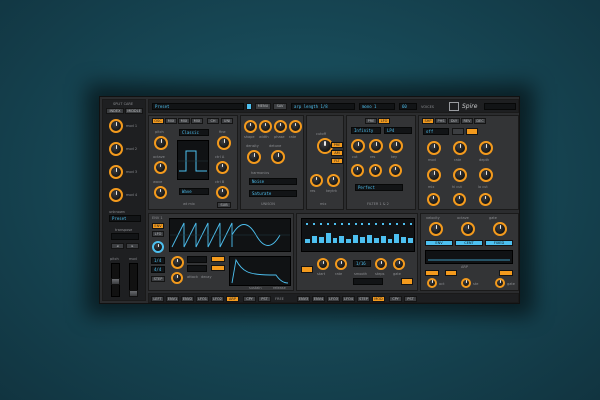 This screenshot has height=400, width=600. Describe the element at coordinates (218, 268) in the screenshot. I see `env-retrig-button` at that location.